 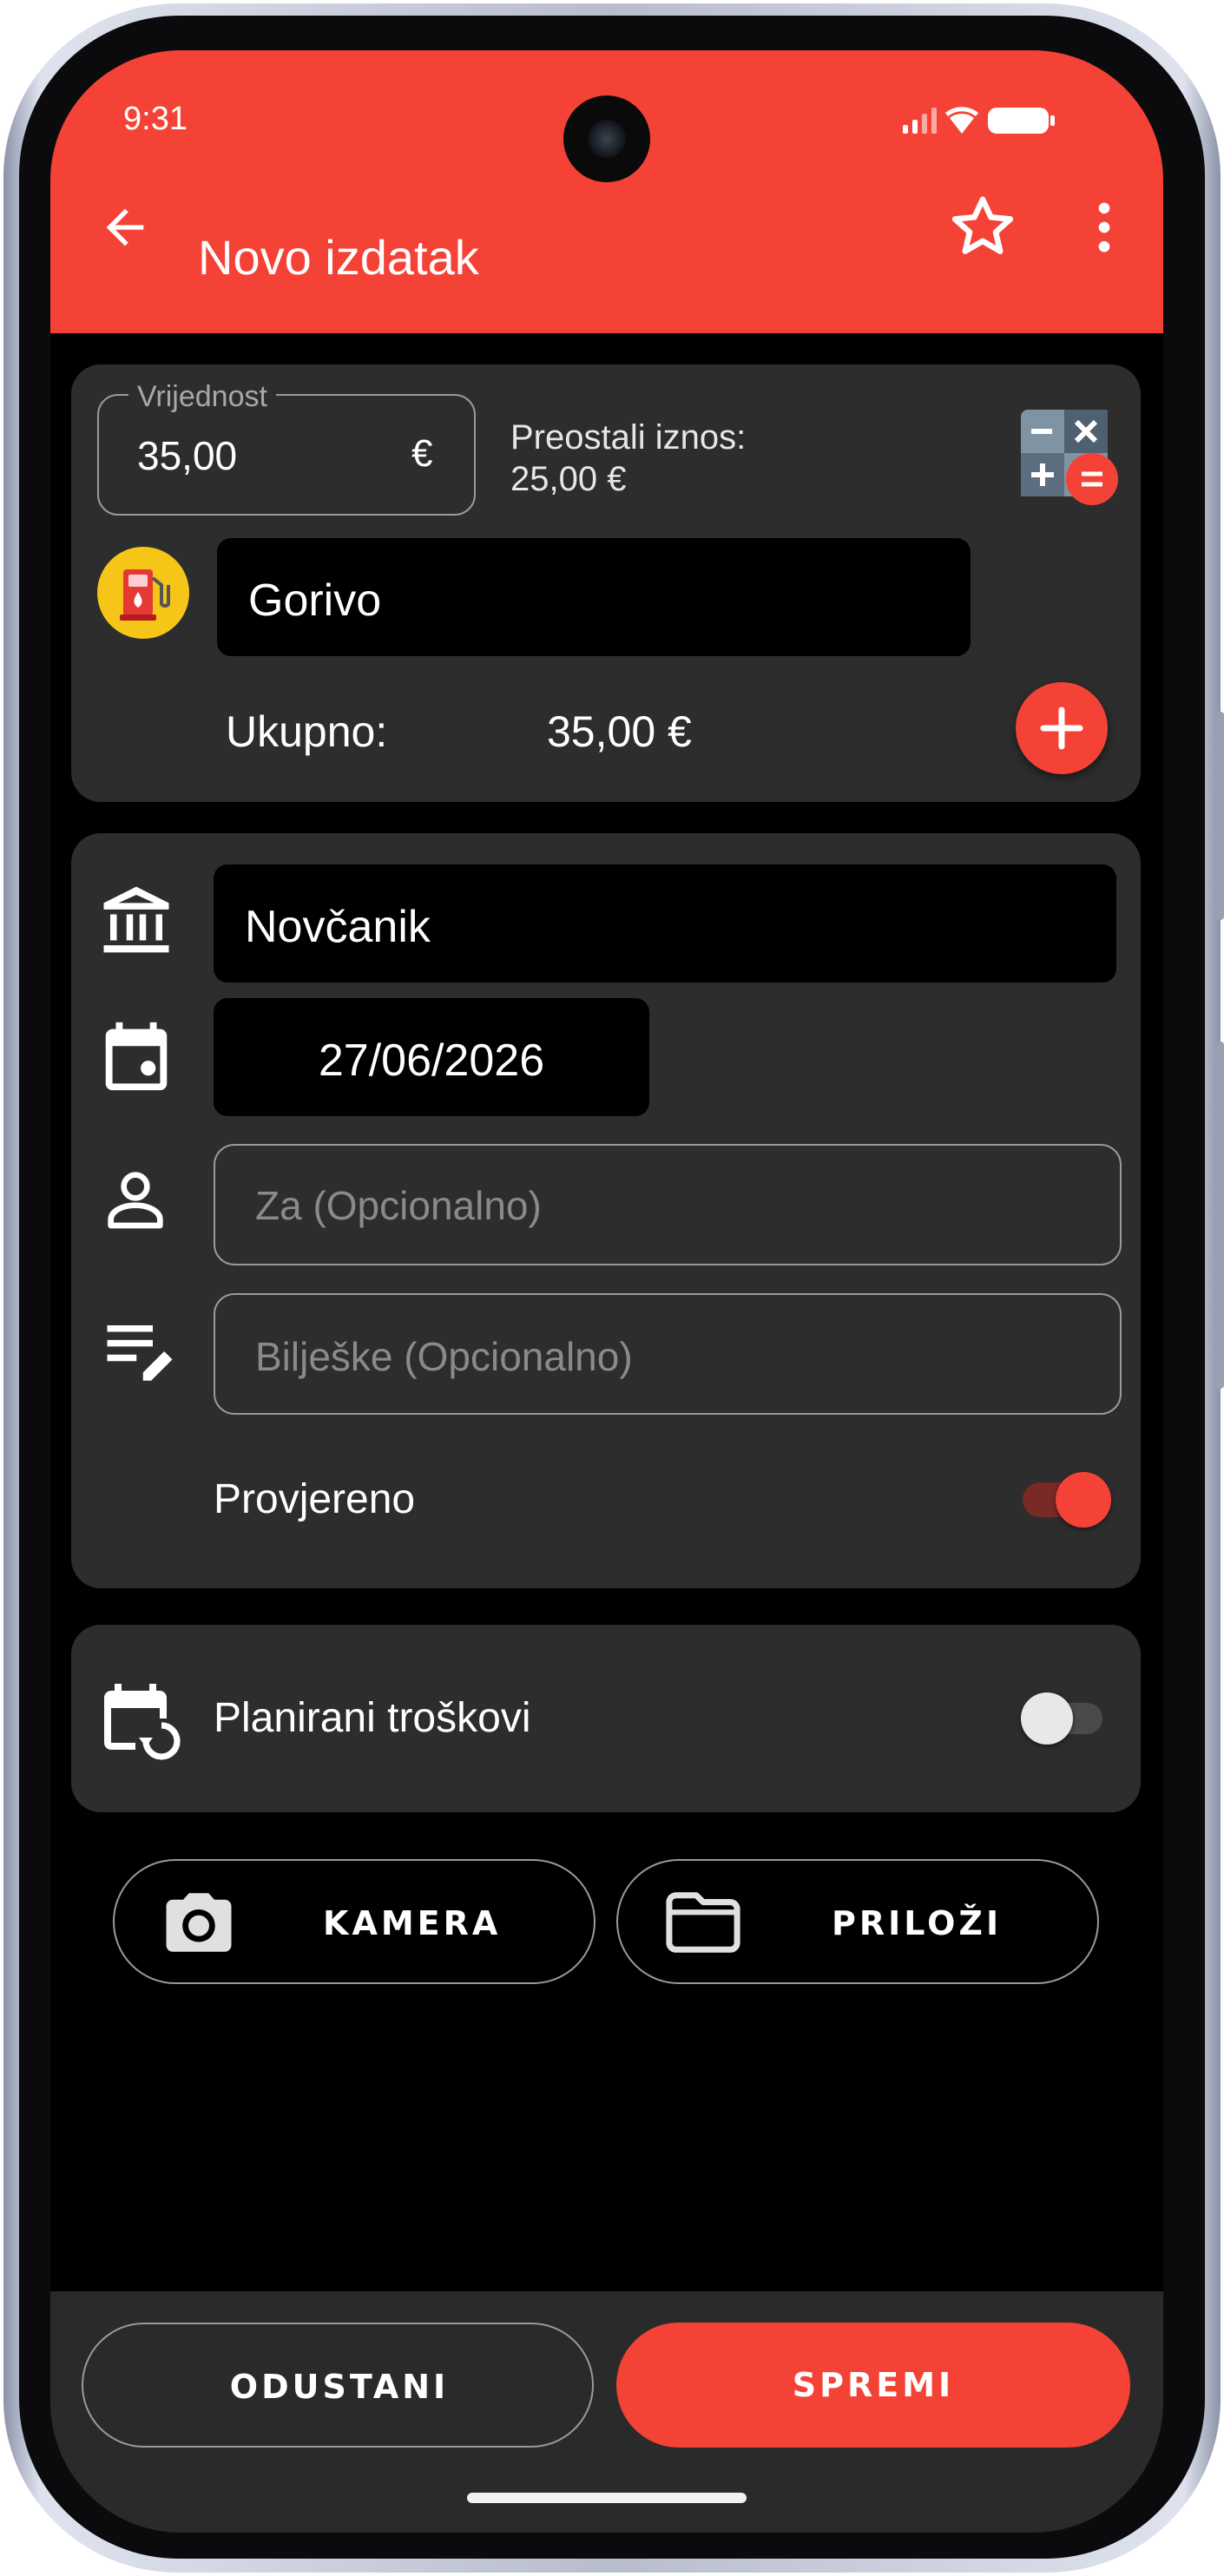 What do you see at coordinates (338, 257) in the screenshot?
I see `page-title: Novo izdatak` at bounding box center [338, 257].